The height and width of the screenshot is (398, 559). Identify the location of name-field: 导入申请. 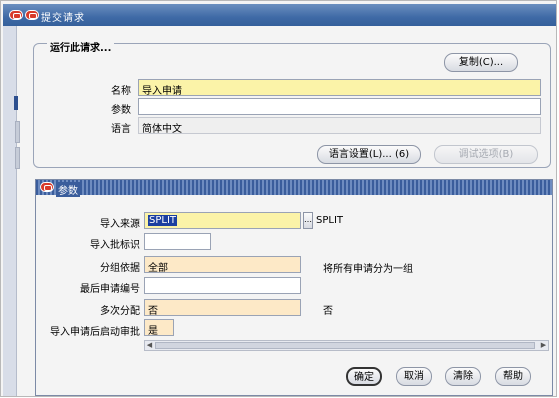
(339, 87).